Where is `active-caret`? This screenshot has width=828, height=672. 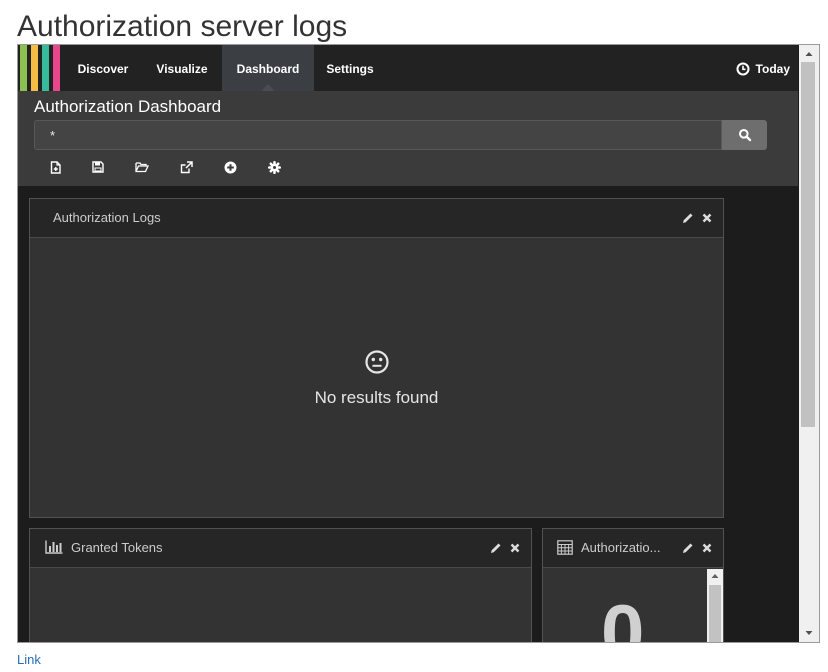
active-caret is located at coordinates (268, 87).